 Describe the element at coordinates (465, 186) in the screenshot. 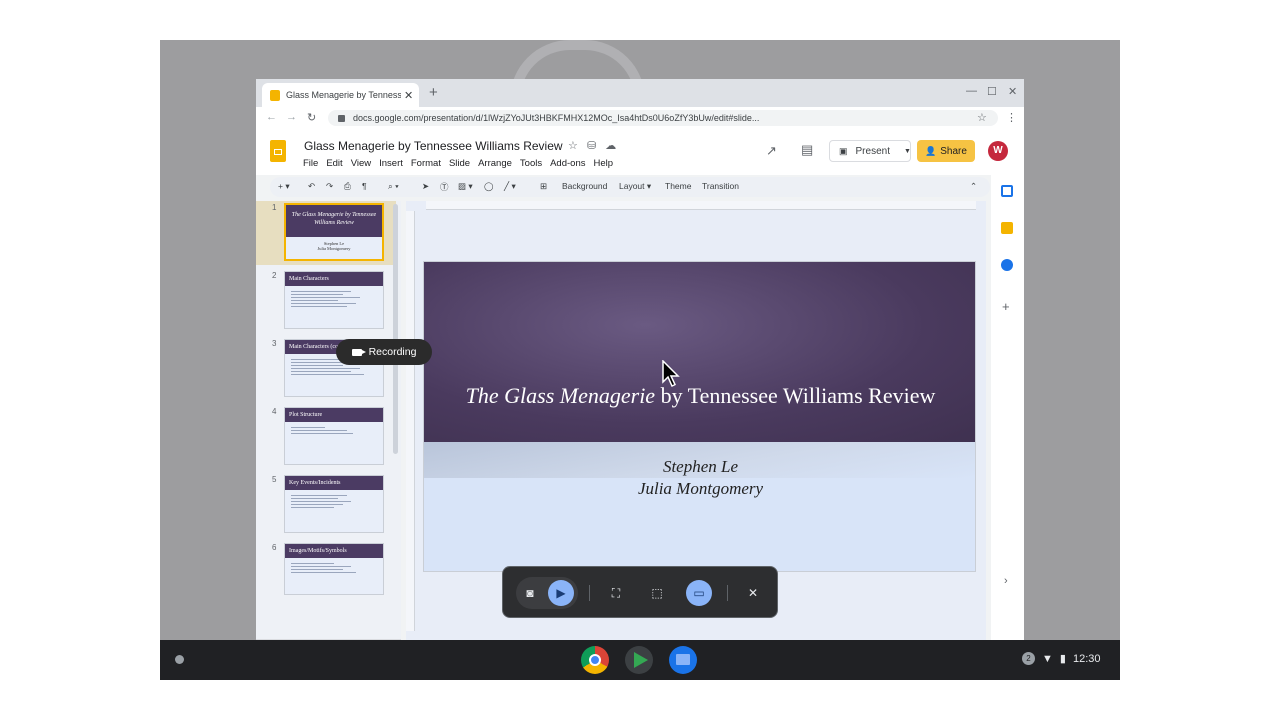

I see `image-icon: ▨ ▾` at that location.